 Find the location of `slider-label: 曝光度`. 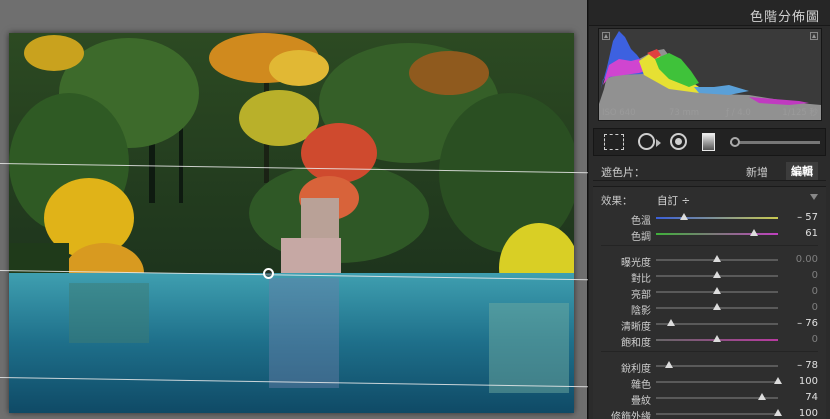

slider-label: 曝光度 is located at coordinates (636, 263).